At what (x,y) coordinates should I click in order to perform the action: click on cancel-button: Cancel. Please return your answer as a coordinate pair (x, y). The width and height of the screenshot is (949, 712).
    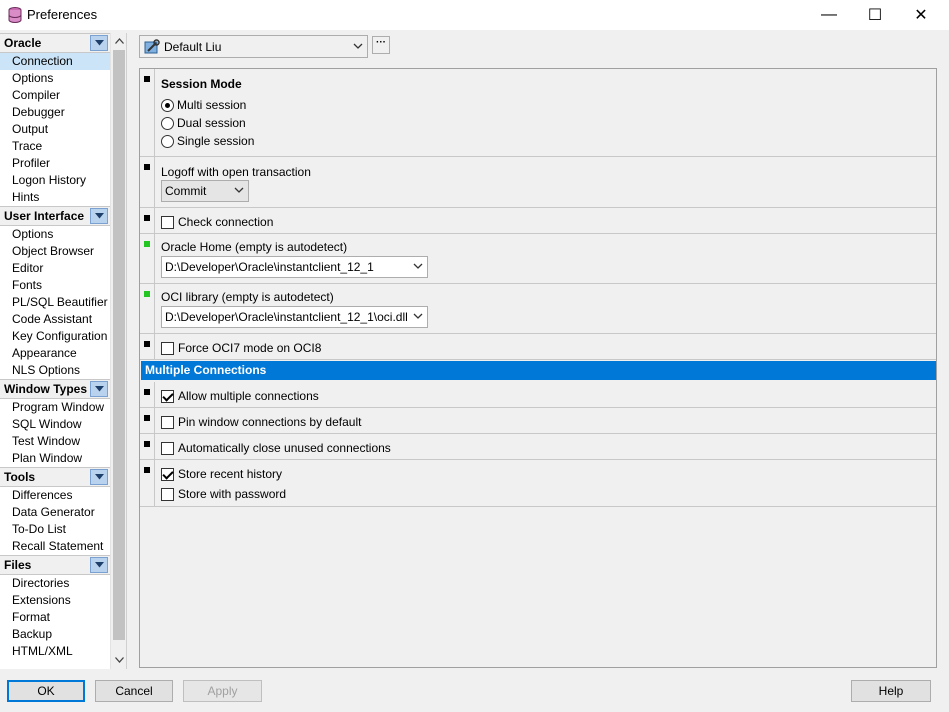
    Looking at the image, I should click on (134, 691).